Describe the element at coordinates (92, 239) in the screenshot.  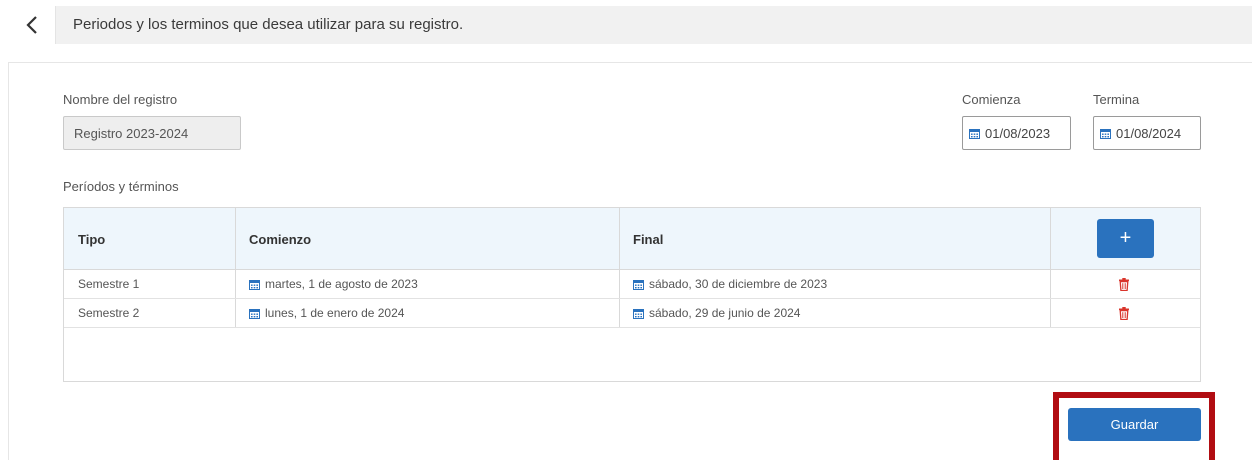
I see `column-header-type: Tipo` at that location.